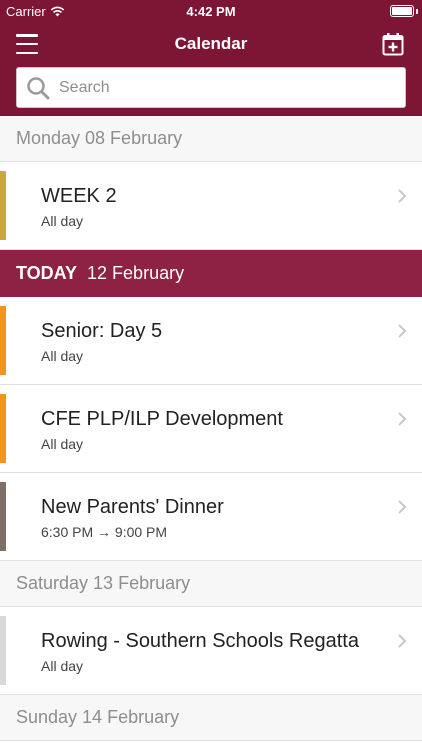 The height and width of the screenshot is (750, 422). I want to click on section-date: Saturday 13 February, so click(103, 583).